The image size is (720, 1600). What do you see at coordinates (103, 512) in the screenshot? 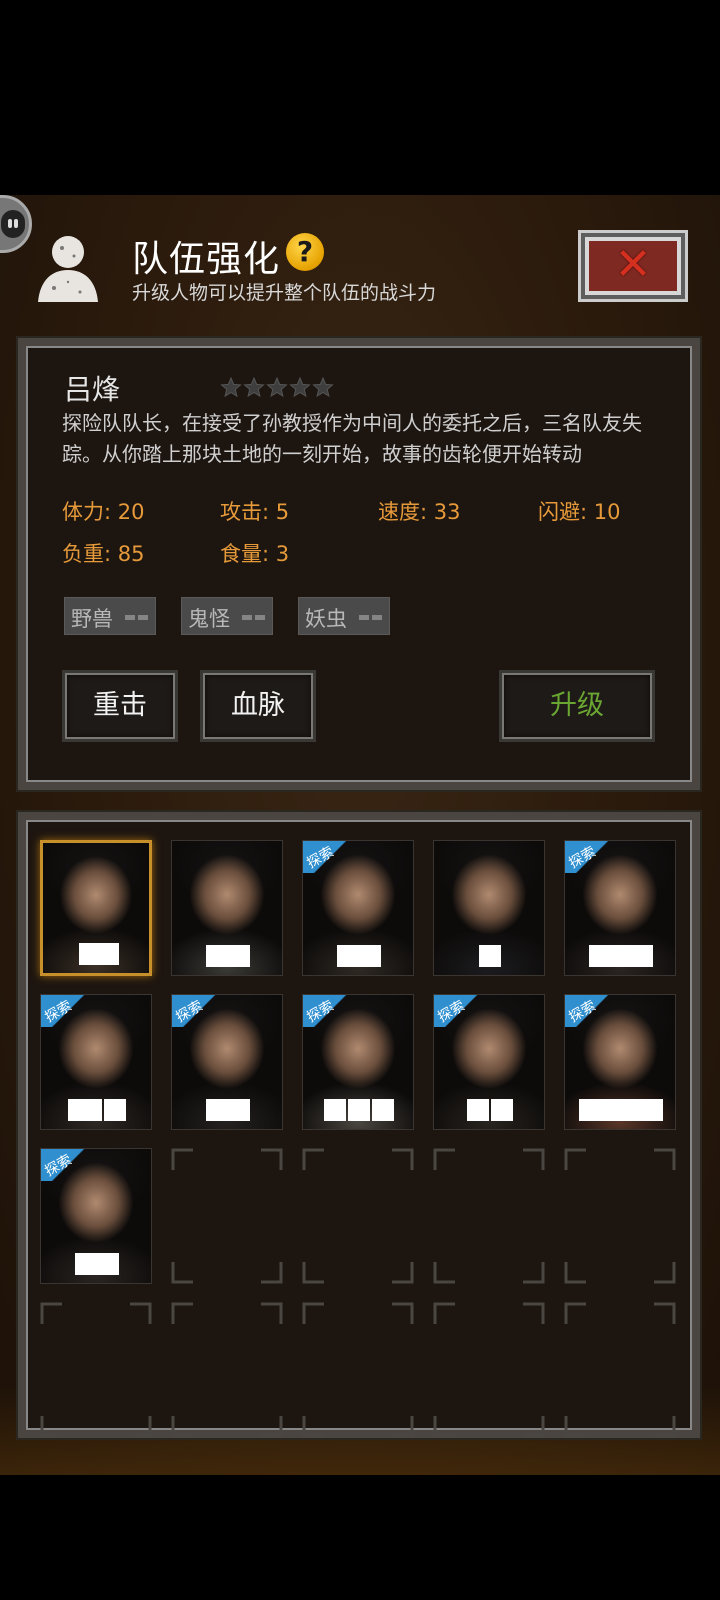
I see `stat-stamina: 体力: 20` at bounding box center [103, 512].